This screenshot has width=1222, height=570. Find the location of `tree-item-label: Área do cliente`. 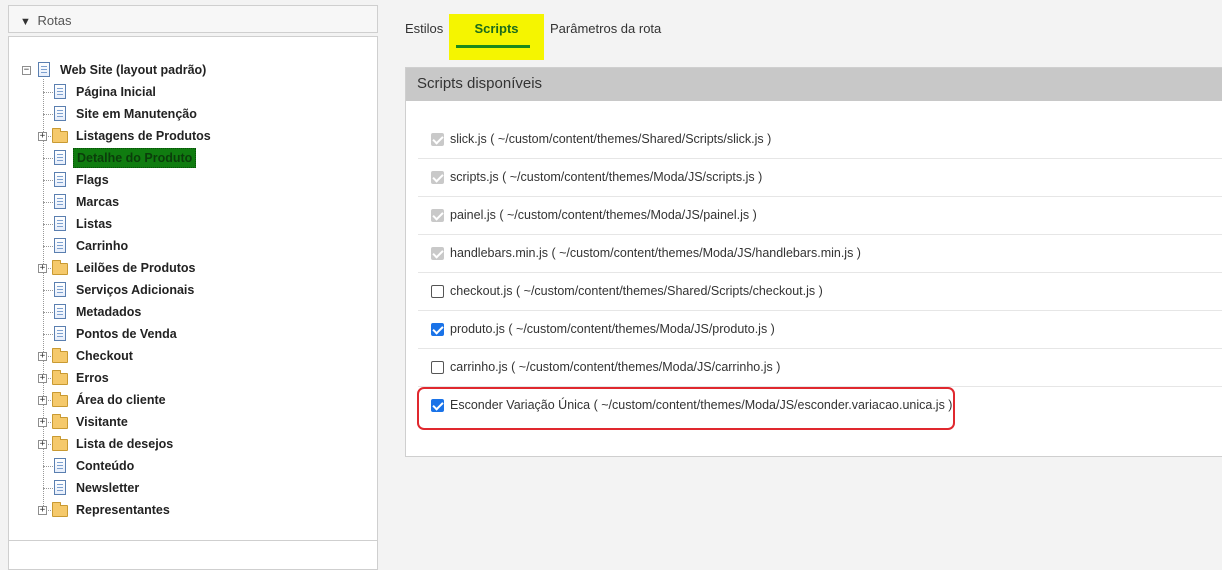

tree-item-label: Área do cliente is located at coordinates (121, 400).